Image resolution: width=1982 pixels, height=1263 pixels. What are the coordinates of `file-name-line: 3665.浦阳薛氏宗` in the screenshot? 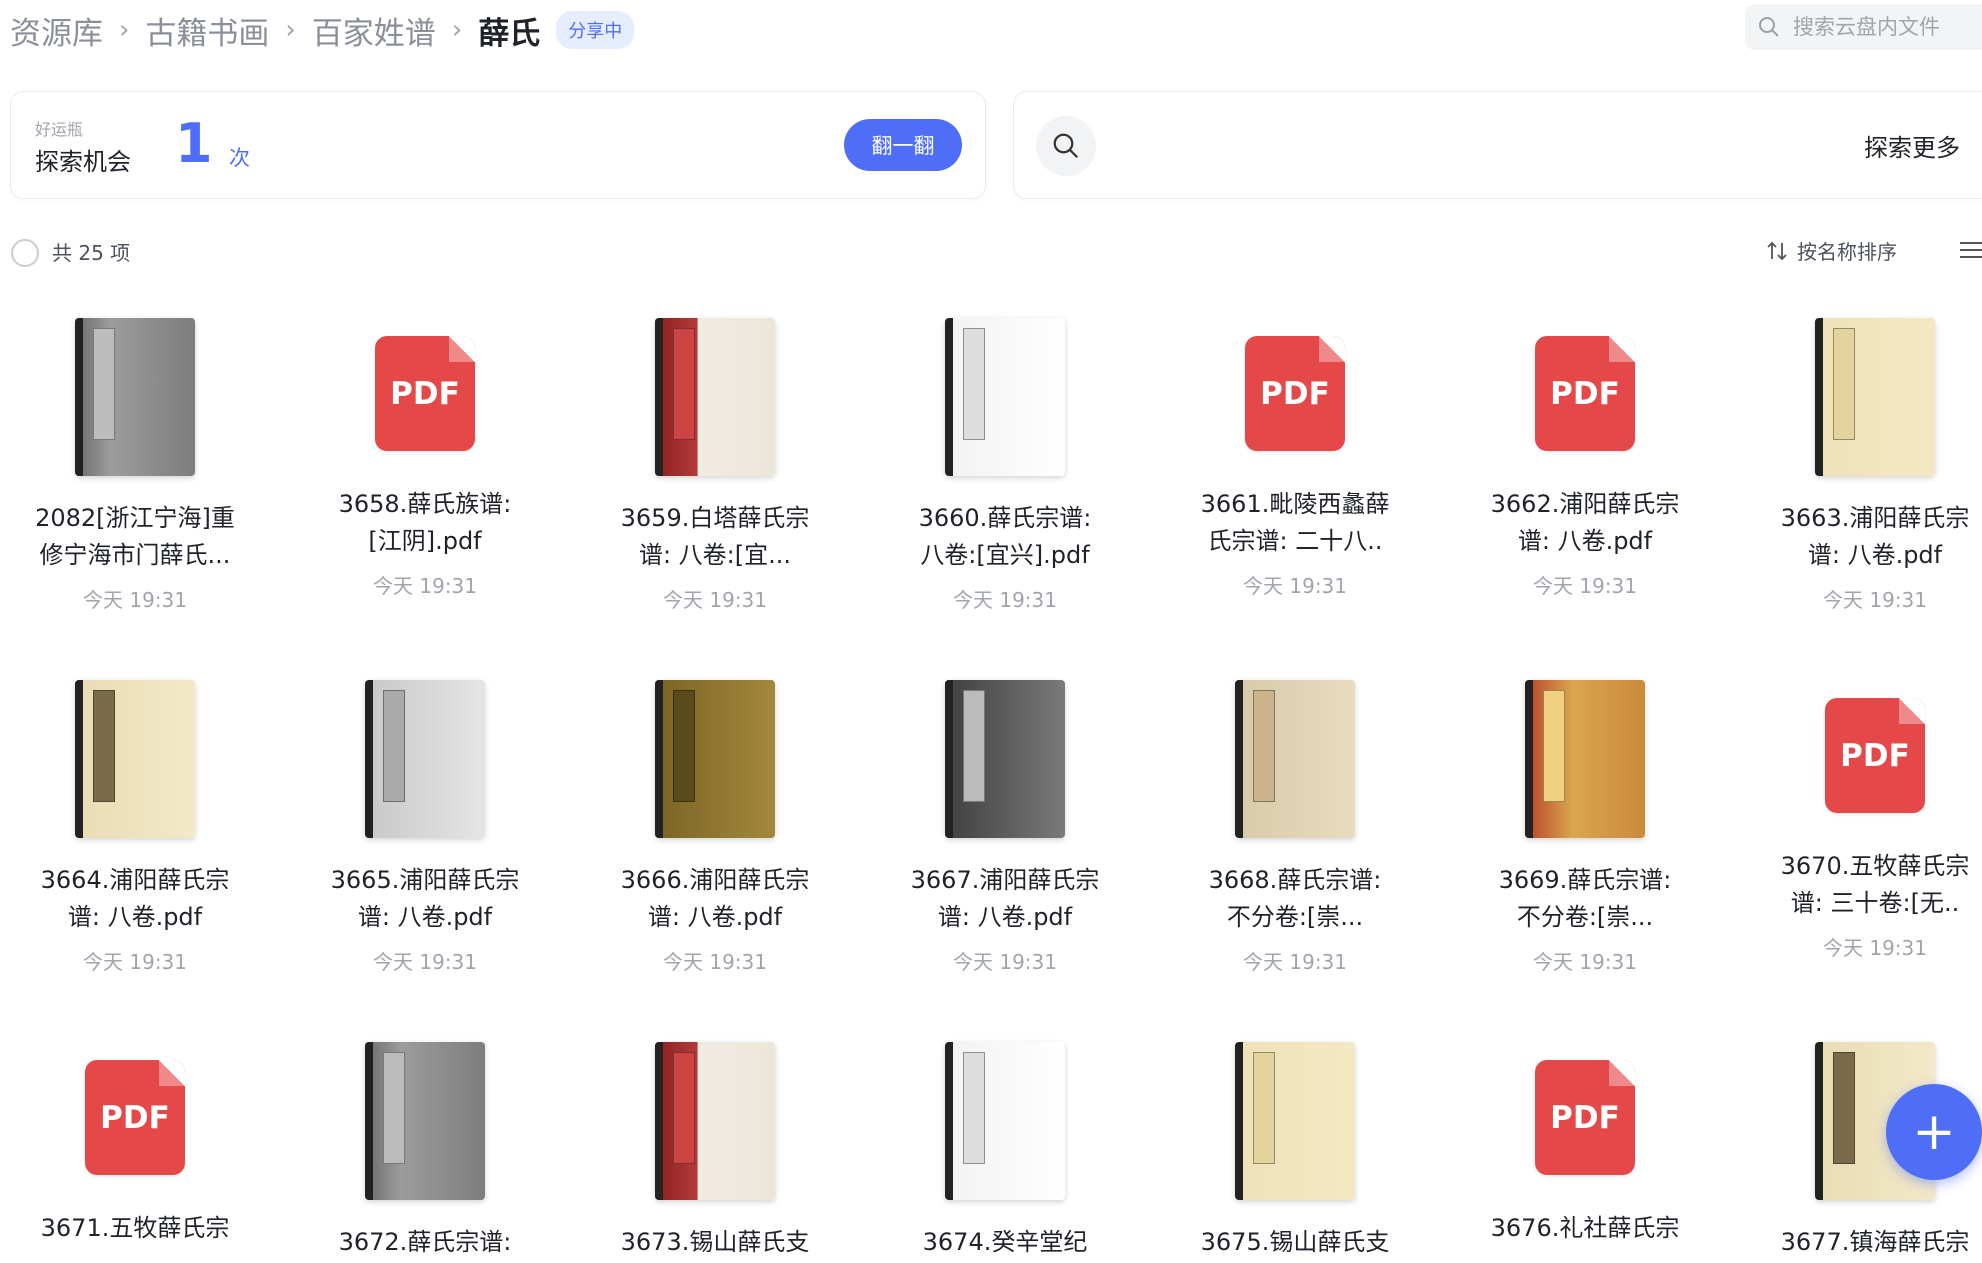 It's located at (425, 880).